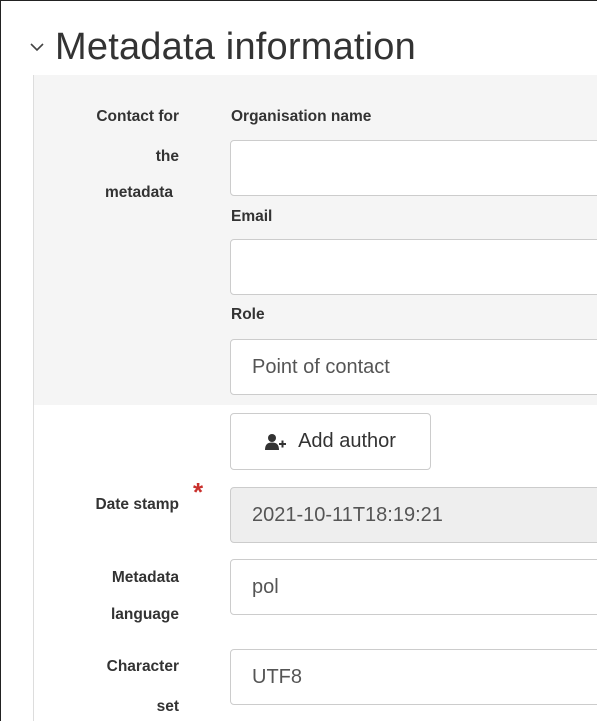 The height and width of the screenshot is (721, 597). I want to click on role-label: Role, so click(248, 314).